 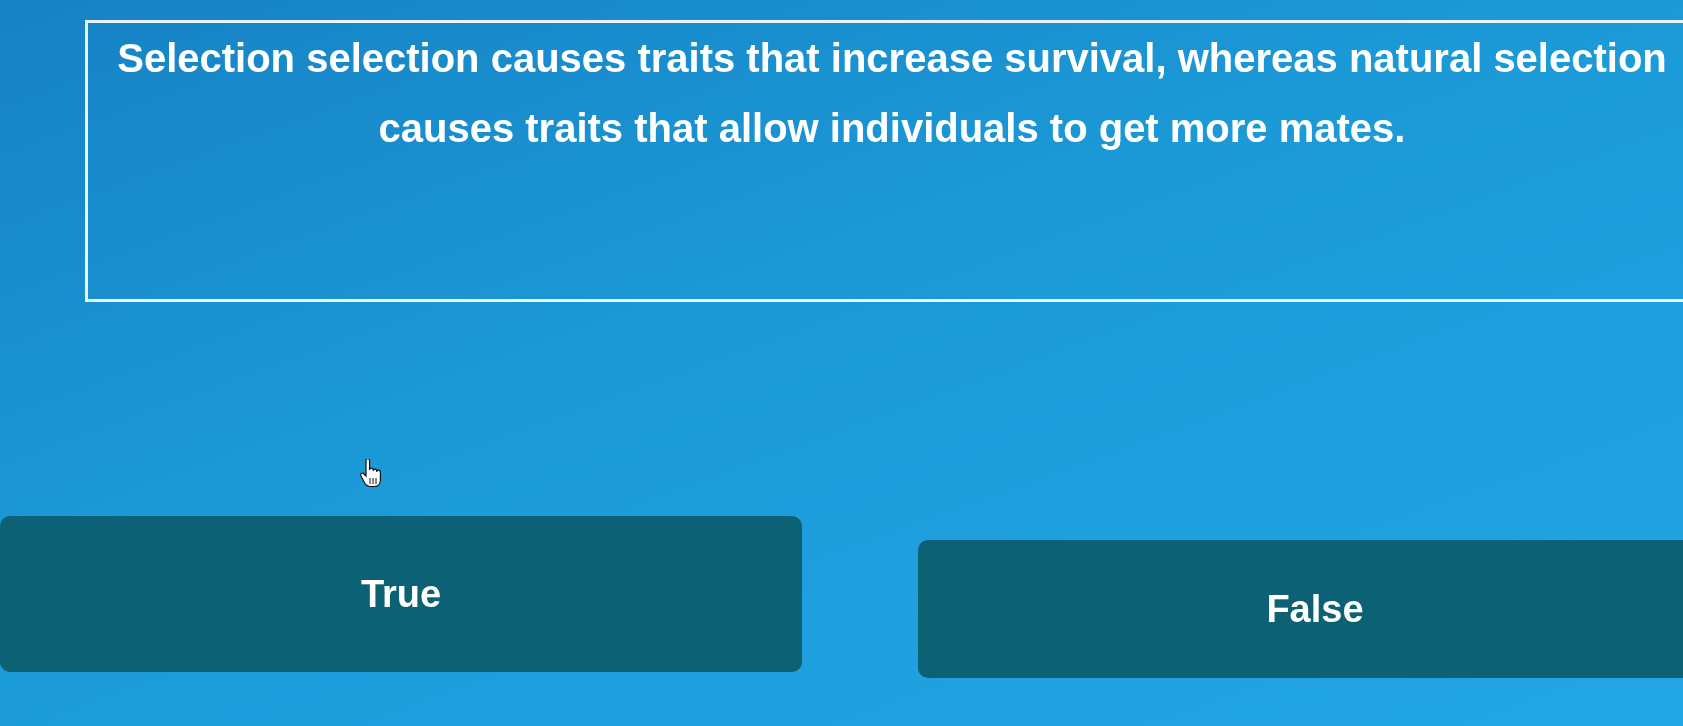 What do you see at coordinates (1300, 609) in the screenshot?
I see `answer-button: False` at bounding box center [1300, 609].